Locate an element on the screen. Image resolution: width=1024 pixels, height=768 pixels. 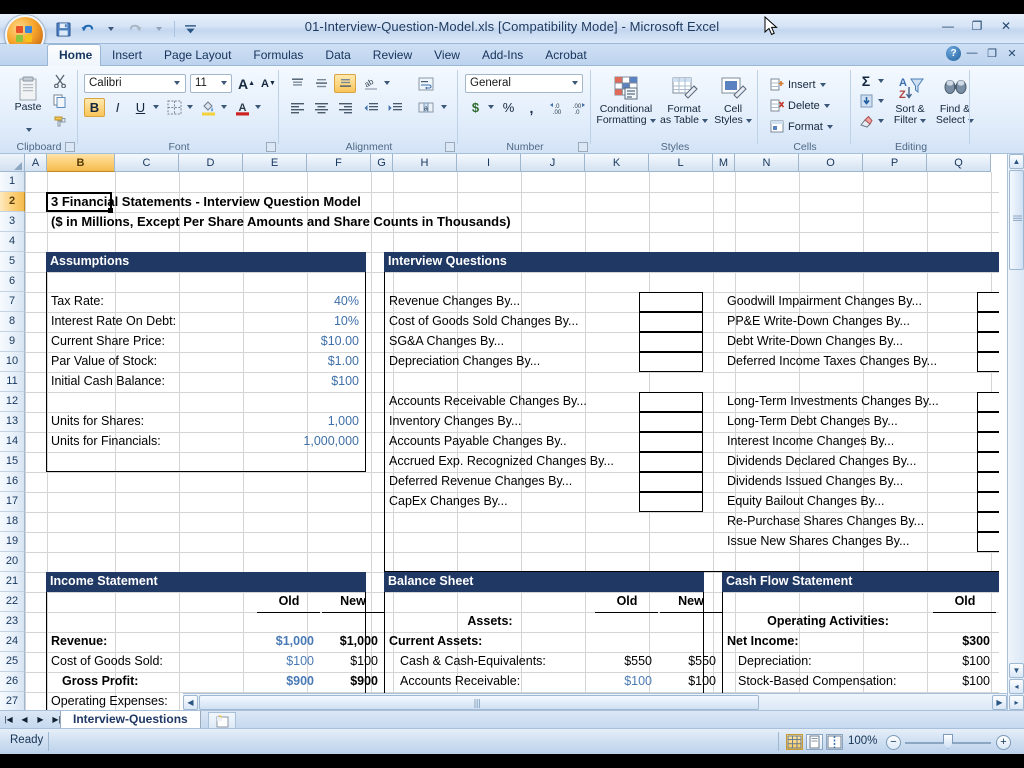
next-sheet-button: ▶ is located at coordinates (40, 719).